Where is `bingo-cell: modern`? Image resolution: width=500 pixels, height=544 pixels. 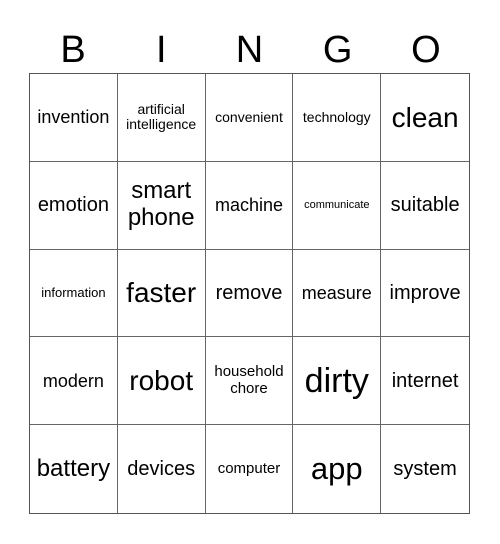
bingo-cell: modern is located at coordinates (74, 381).